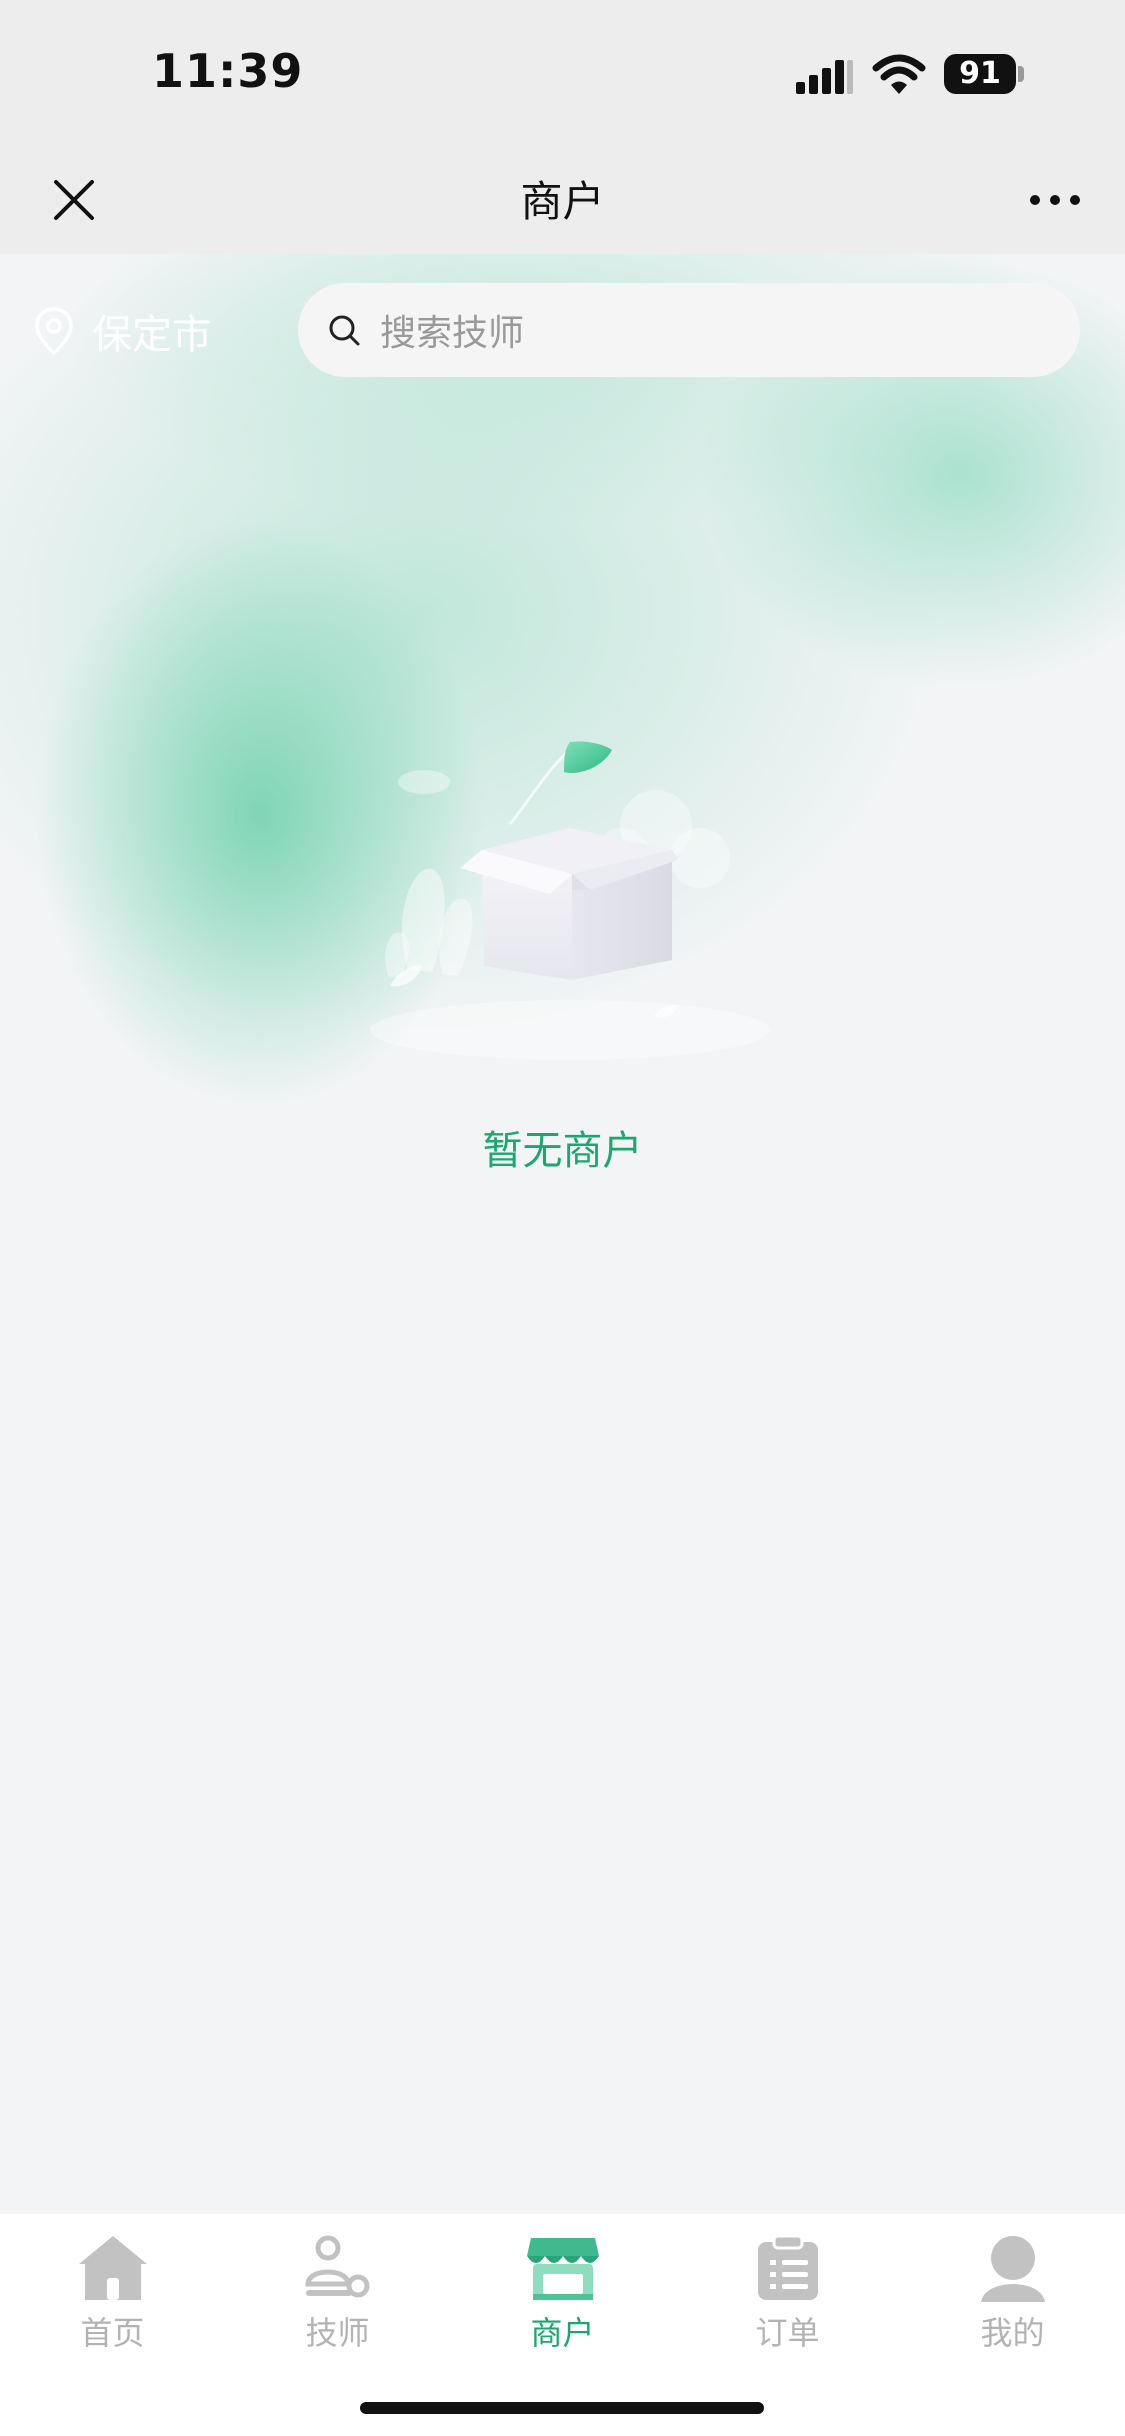  I want to click on battery-indicator: 91, so click(984, 74).